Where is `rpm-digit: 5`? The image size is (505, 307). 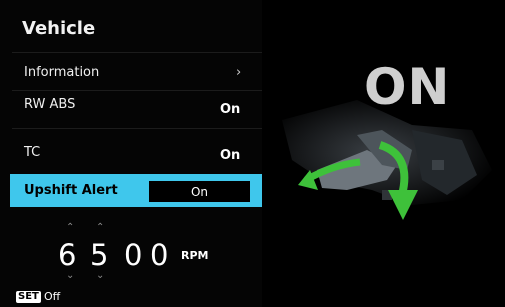 rpm-digit: 5 is located at coordinates (99, 255).